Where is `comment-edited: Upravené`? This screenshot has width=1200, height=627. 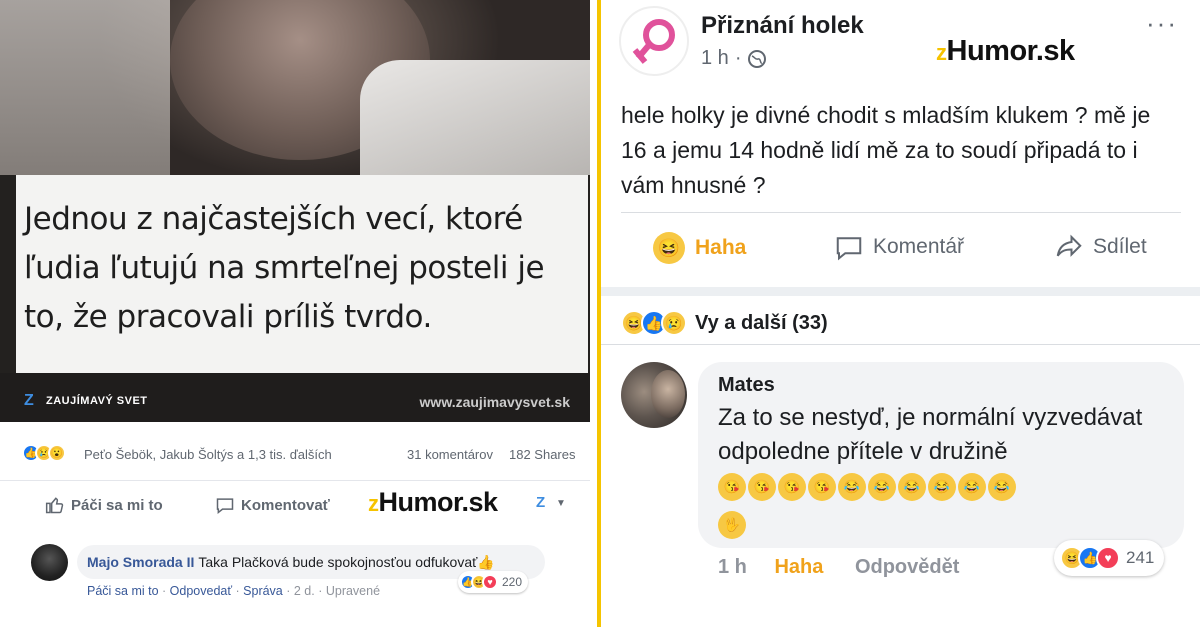 comment-edited: Upravené is located at coordinates (353, 591).